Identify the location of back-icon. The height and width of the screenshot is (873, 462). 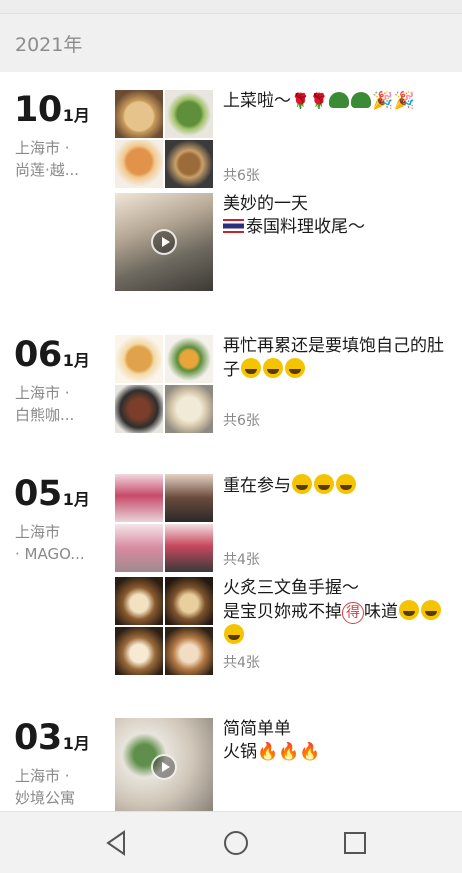
(117, 843).